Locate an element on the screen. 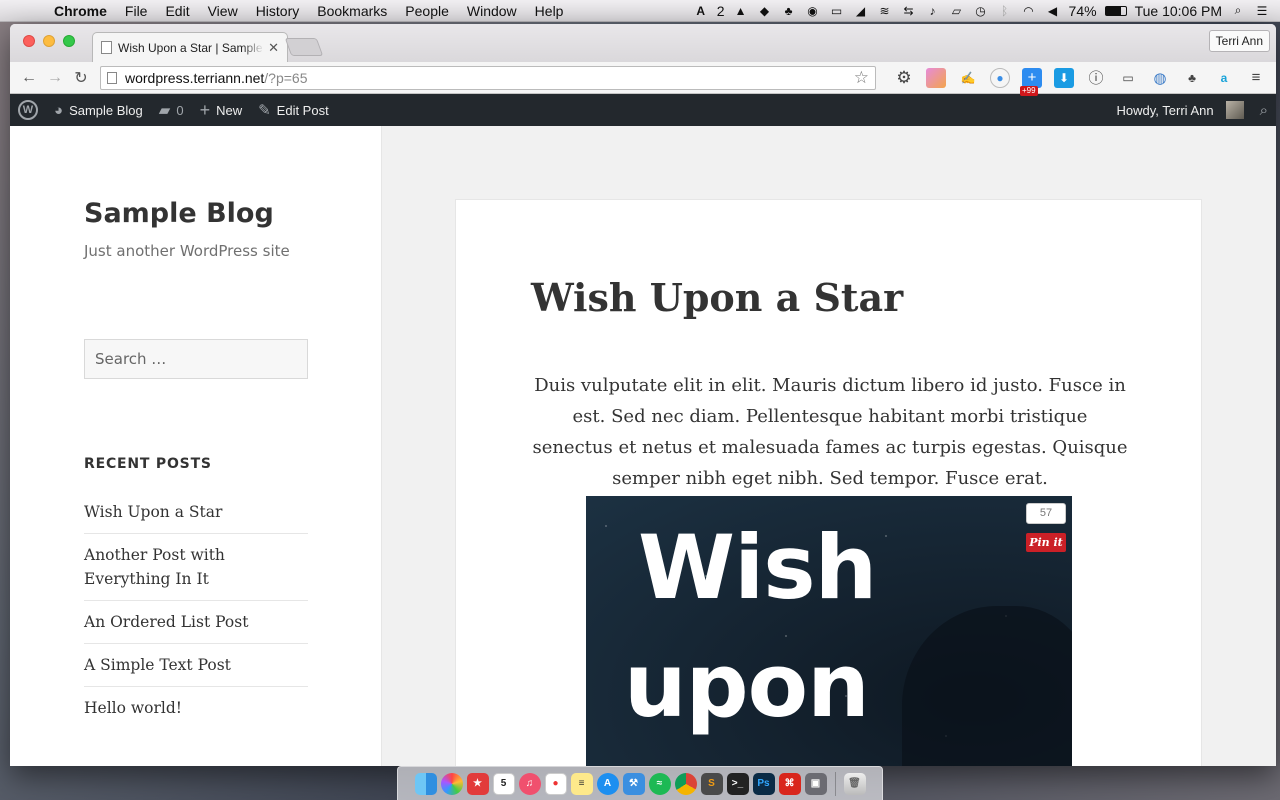 Image resolution: width=1280 pixels, height=800 pixels. spotify-icon: ≈ is located at coordinates (659, 783).